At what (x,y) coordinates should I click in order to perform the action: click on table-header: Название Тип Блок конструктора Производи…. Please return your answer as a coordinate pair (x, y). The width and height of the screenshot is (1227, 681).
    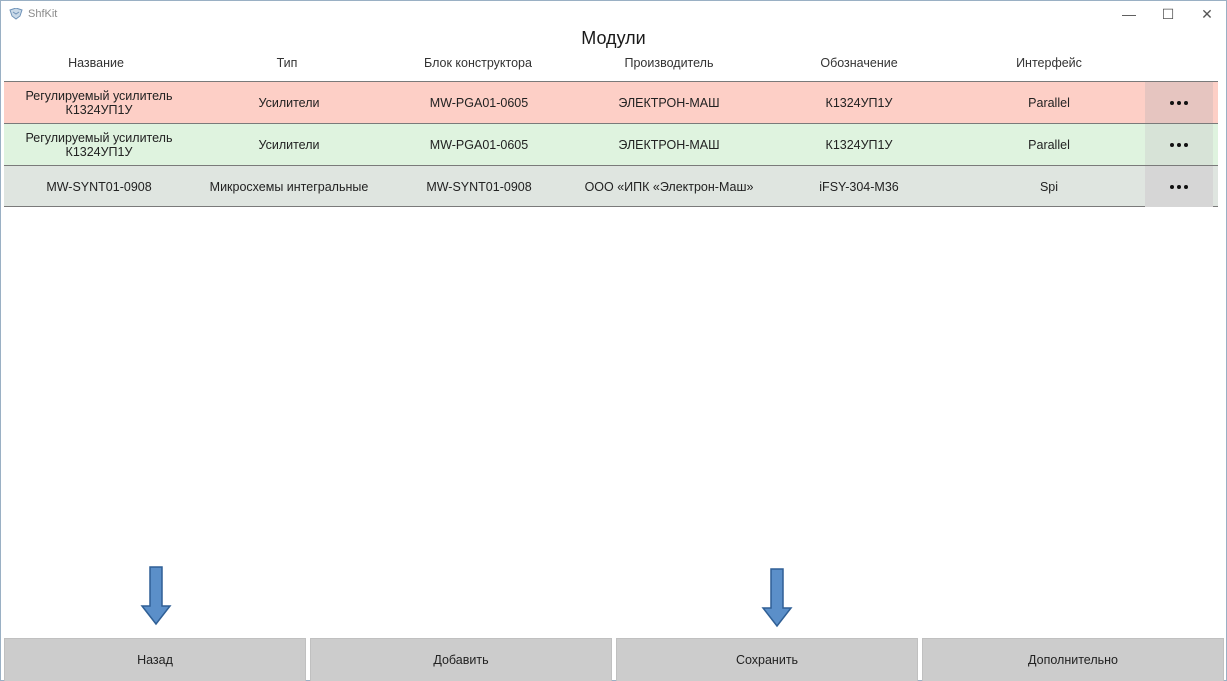
    Looking at the image, I should click on (611, 64).